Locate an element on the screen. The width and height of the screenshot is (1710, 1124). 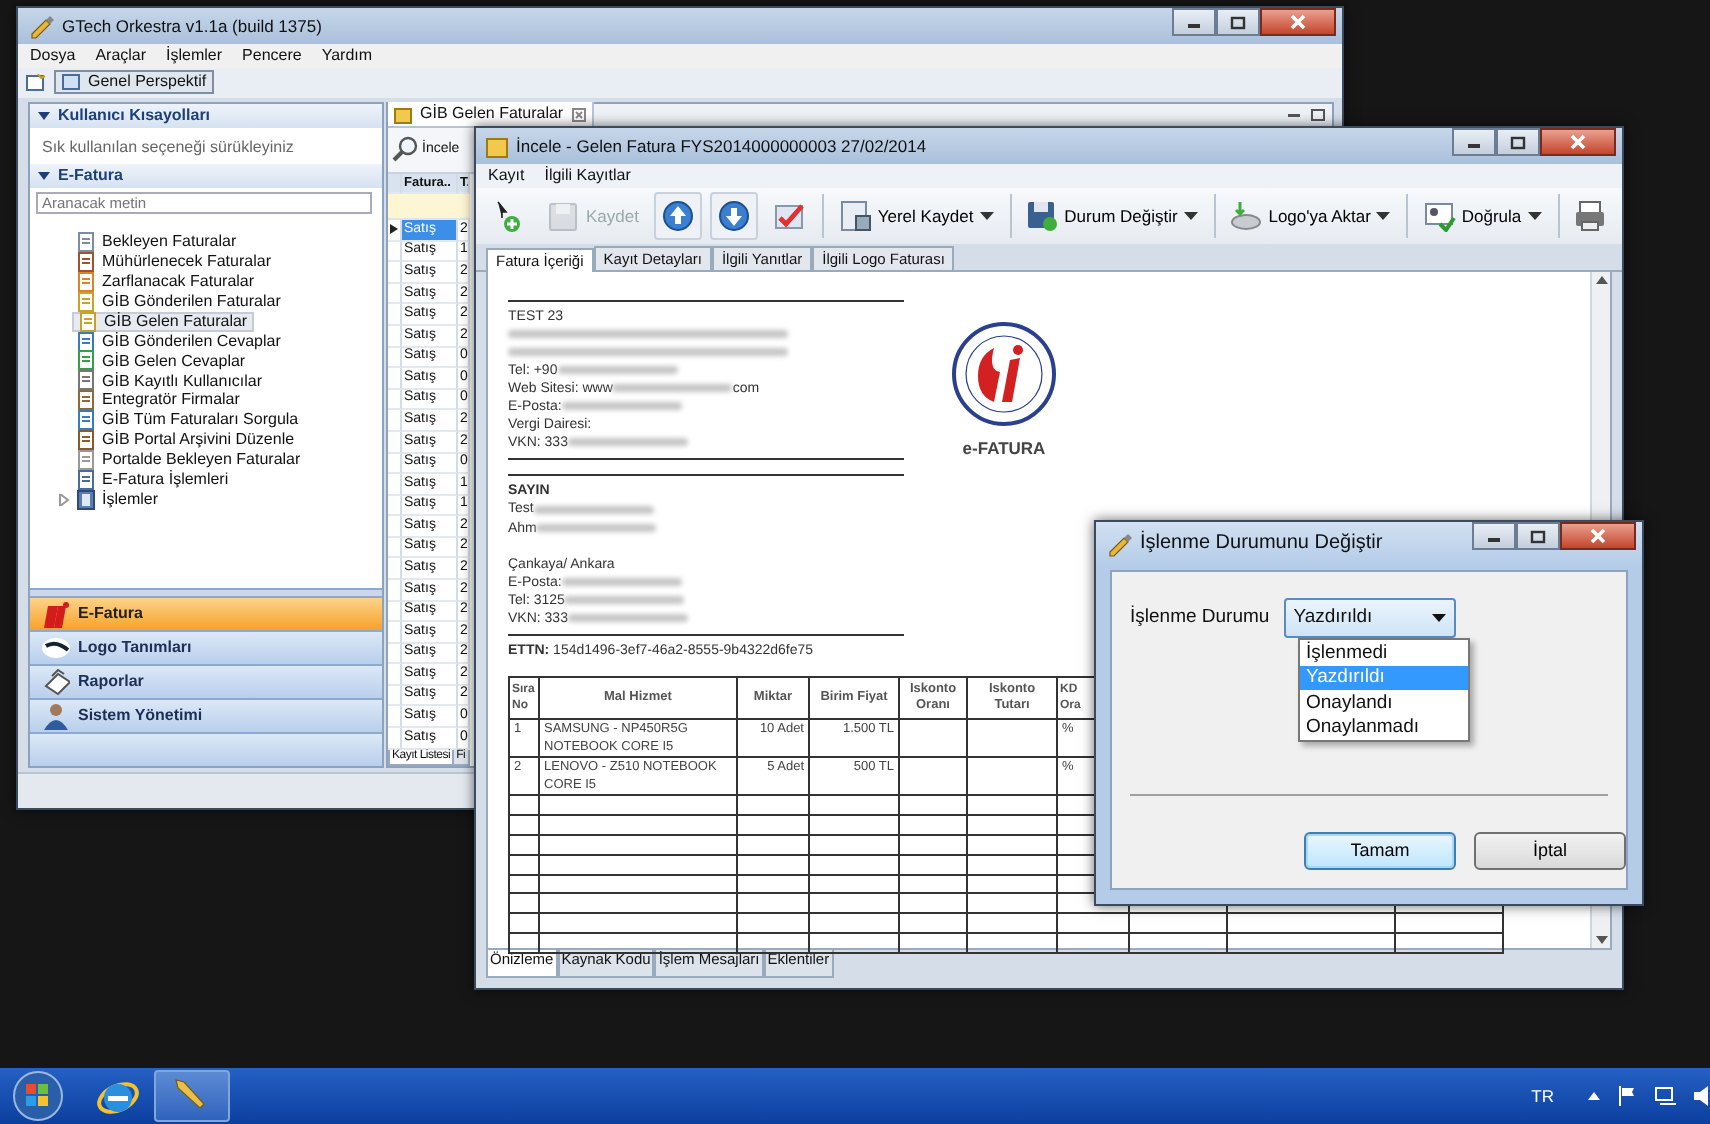
language-indicator: TR is located at coordinates (1542, 1096).